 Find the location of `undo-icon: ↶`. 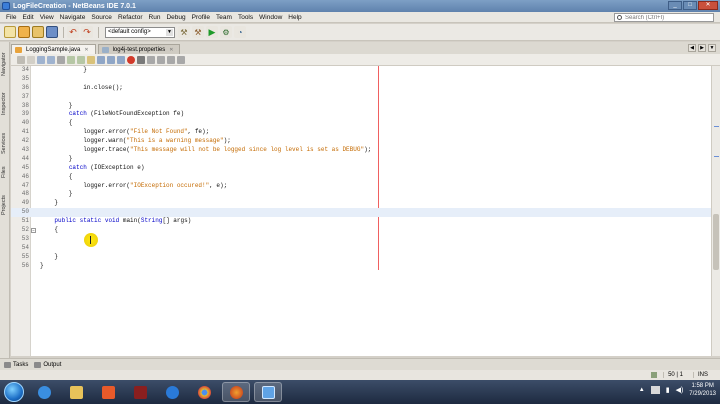

undo-icon: ↶ is located at coordinates (73, 32).